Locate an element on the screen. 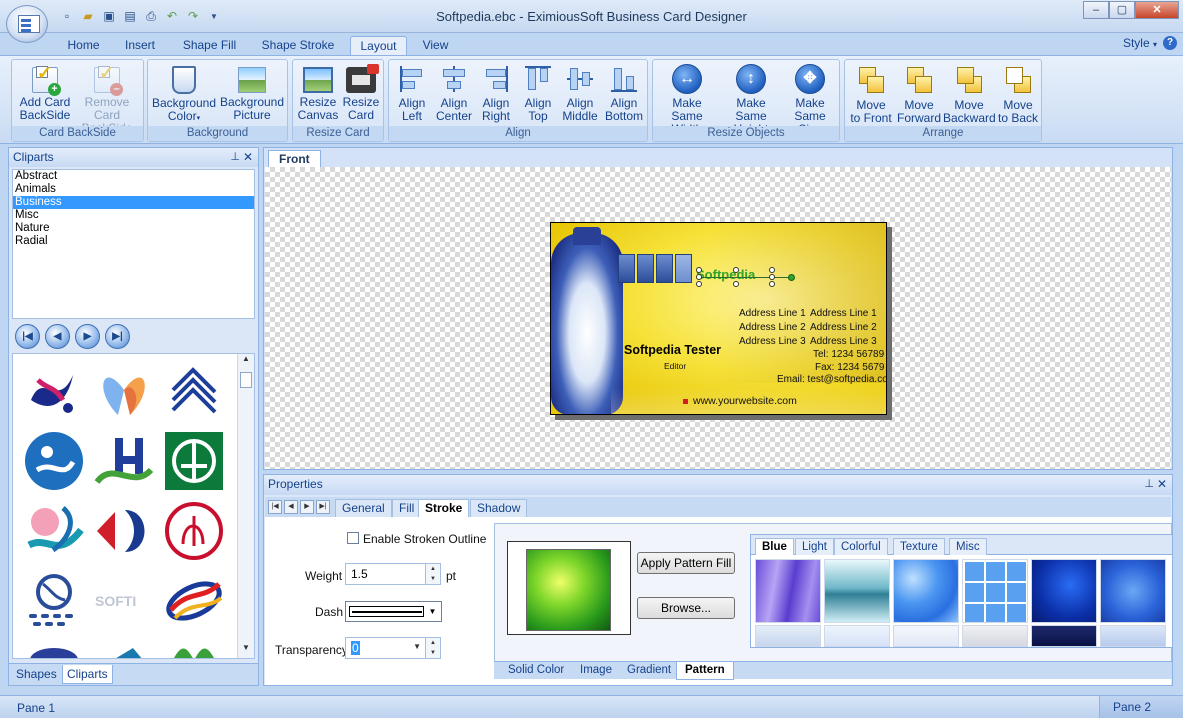 The image size is (1183, 718). tab-solid-color: Solid Color is located at coordinates (536, 671).